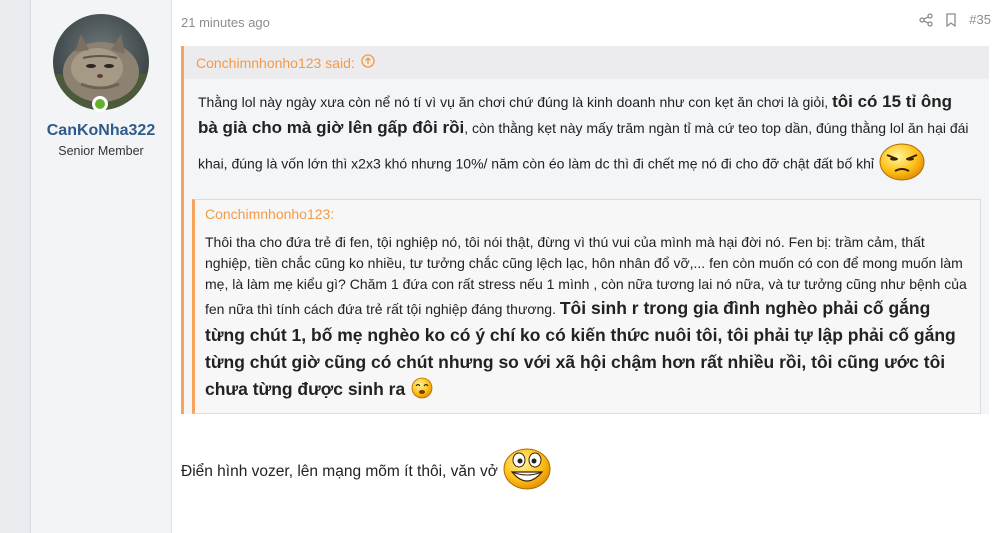 The height and width of the screenshot is (533, 1000). What do you see at coordinates (275, 63) in the screenshot?
I see `quote-author: Conchimnhonho123 said:` at bounding box center [275, 63].